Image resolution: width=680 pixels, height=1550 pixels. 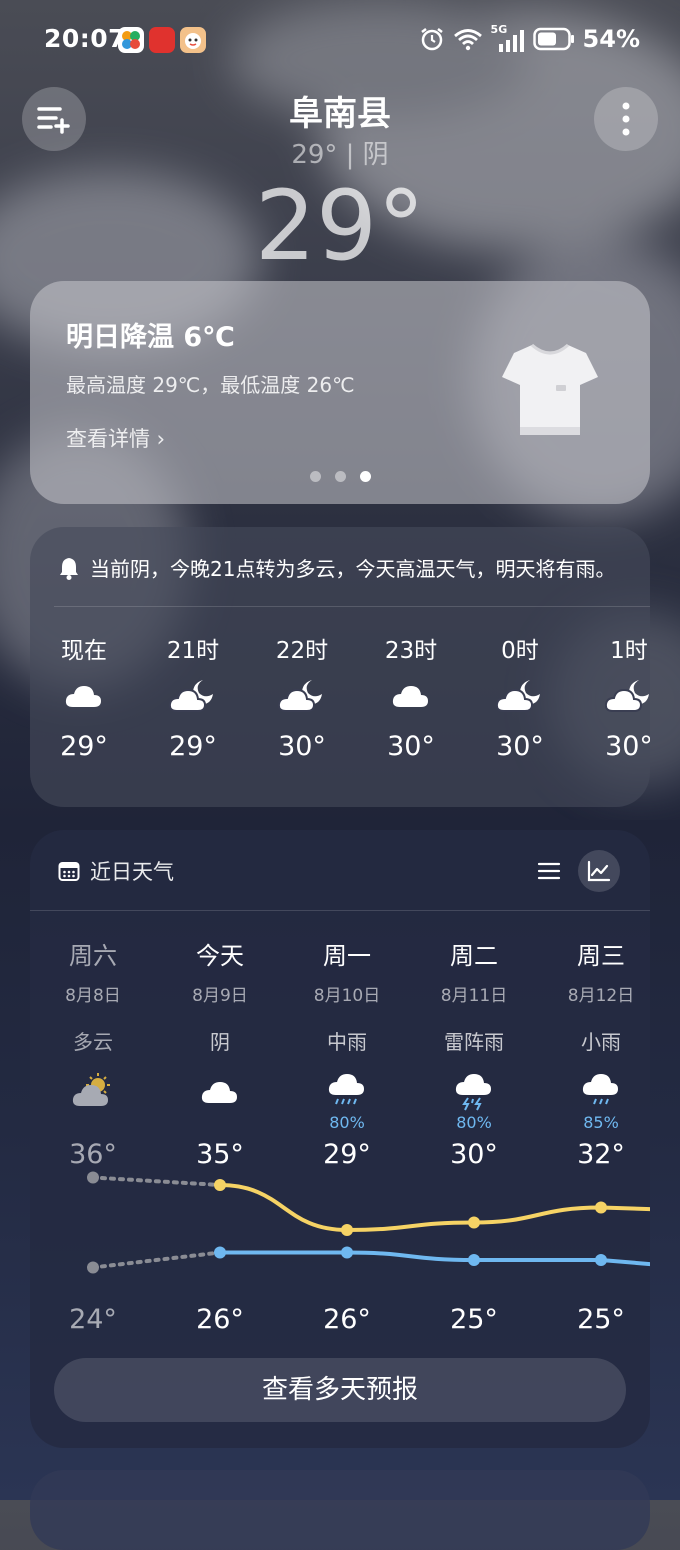 I want to click on alarm-icon, so click(x=431, y=39).